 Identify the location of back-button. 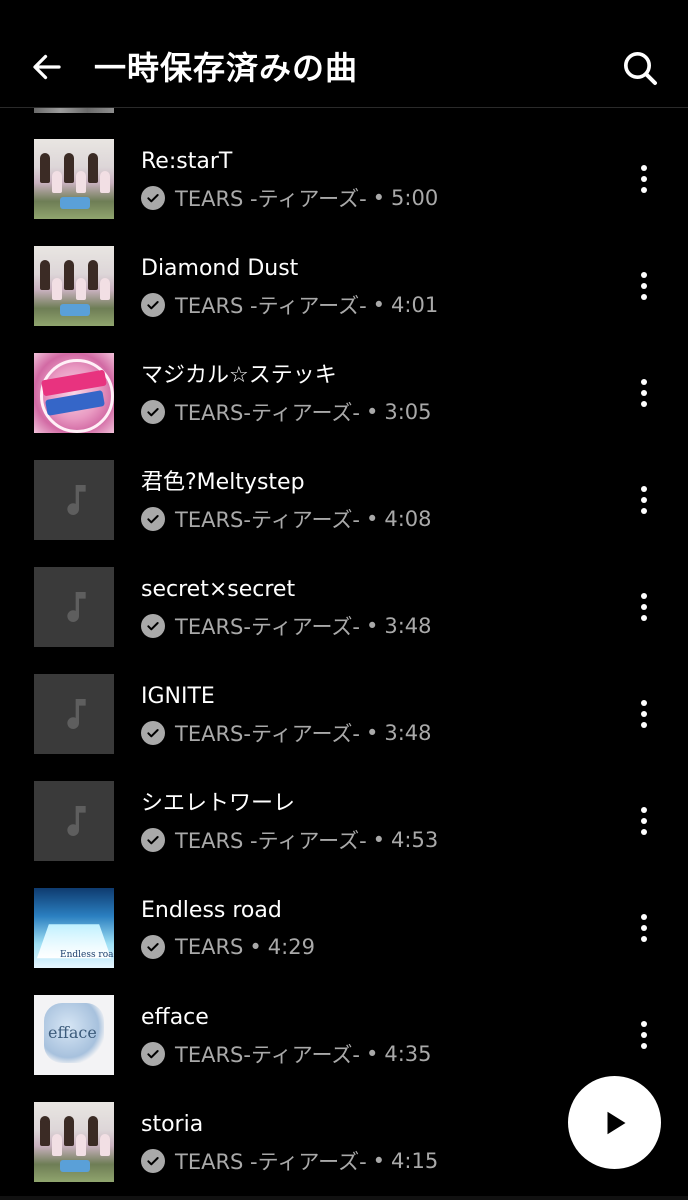
(47, 67).